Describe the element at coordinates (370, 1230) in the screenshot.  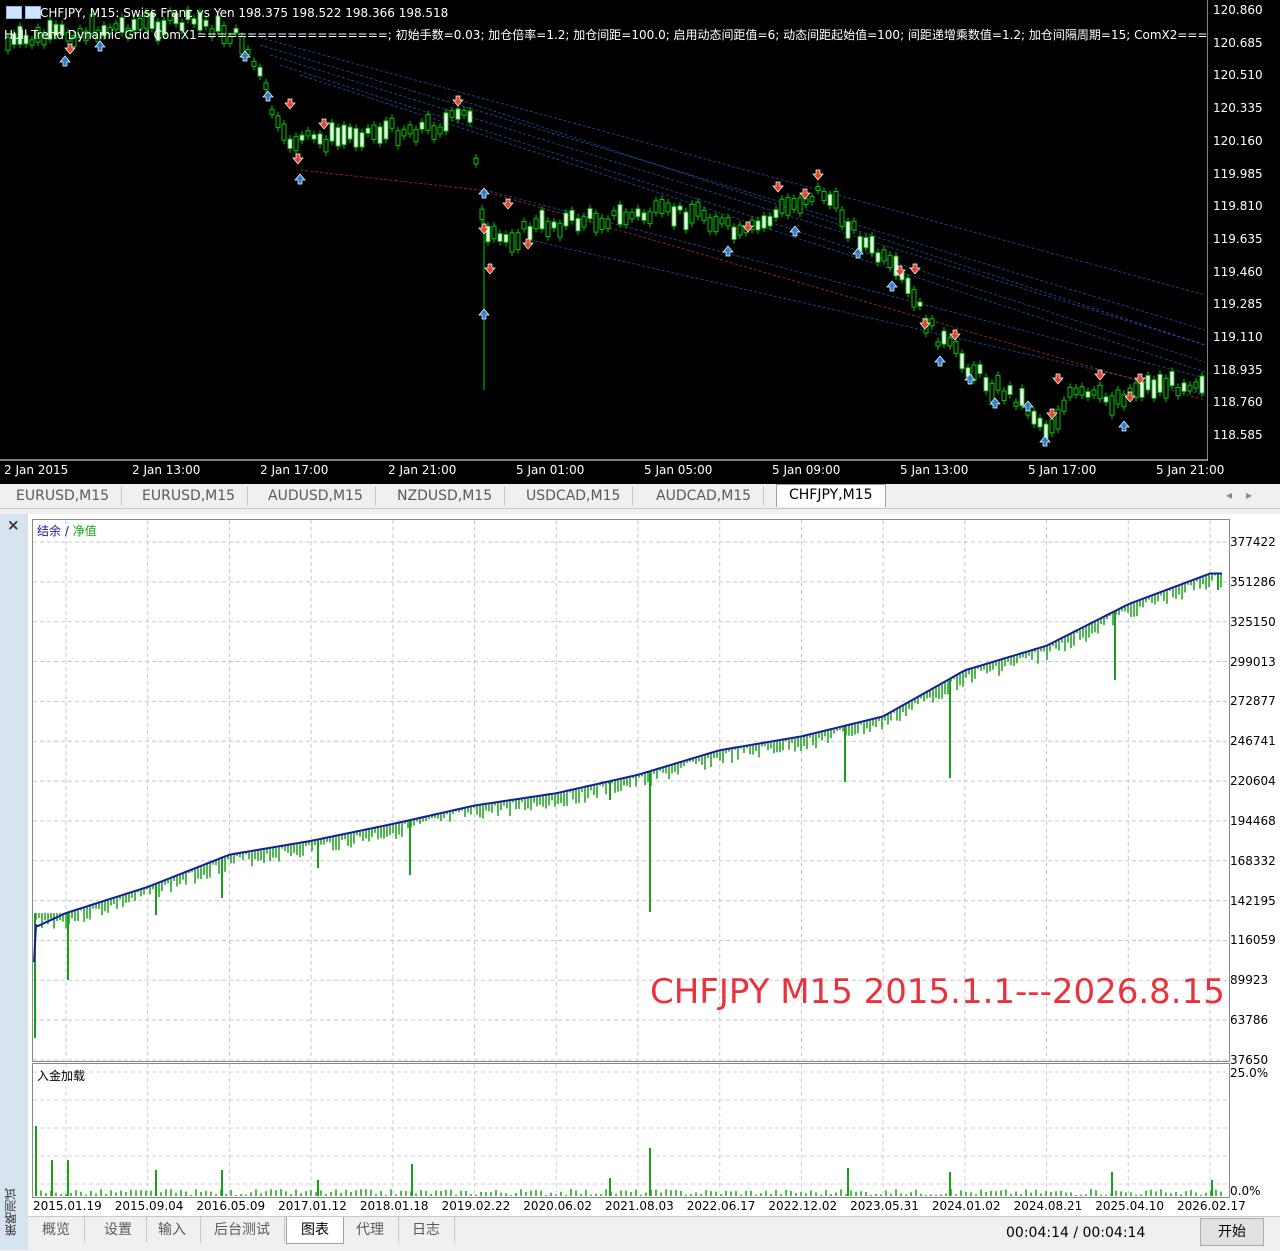
I see `tab-agents: 代理` at that location.